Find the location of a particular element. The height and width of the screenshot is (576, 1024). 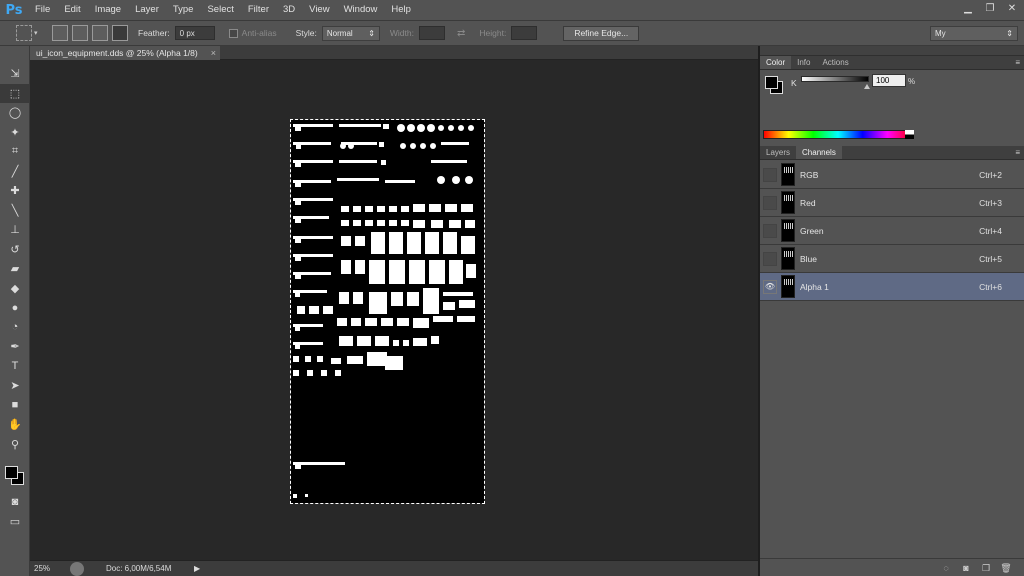

menu-3d: 3D is located at coordinates (289, 10).